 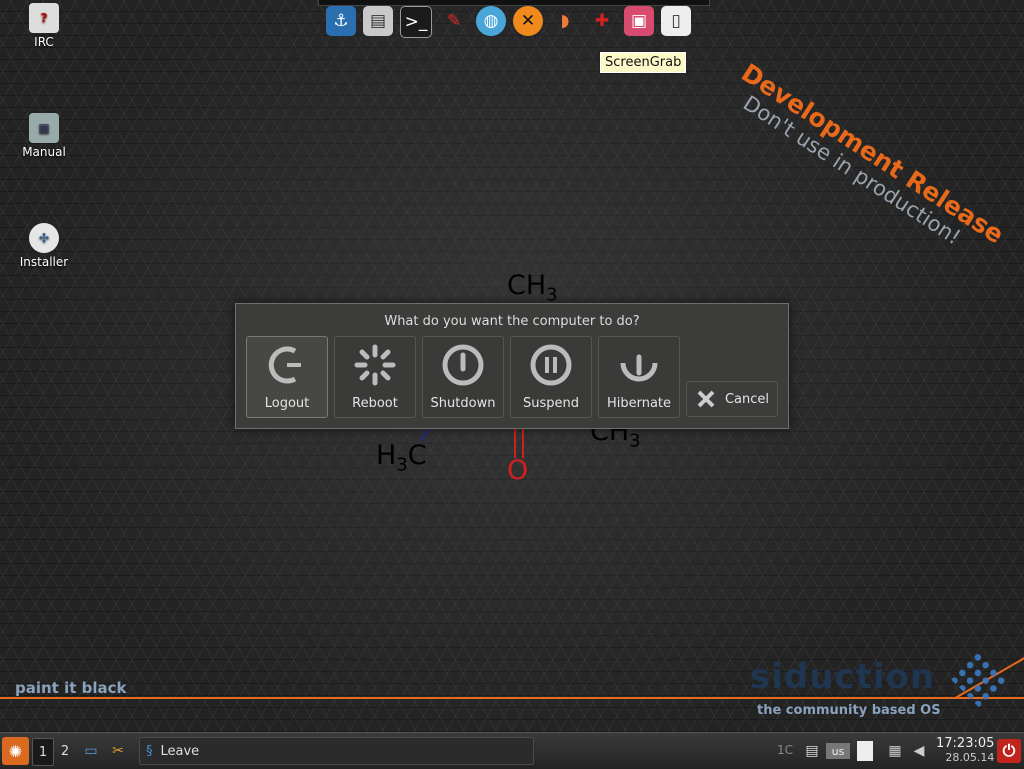 I want to click on close-icon, so click(x=706, y=399).